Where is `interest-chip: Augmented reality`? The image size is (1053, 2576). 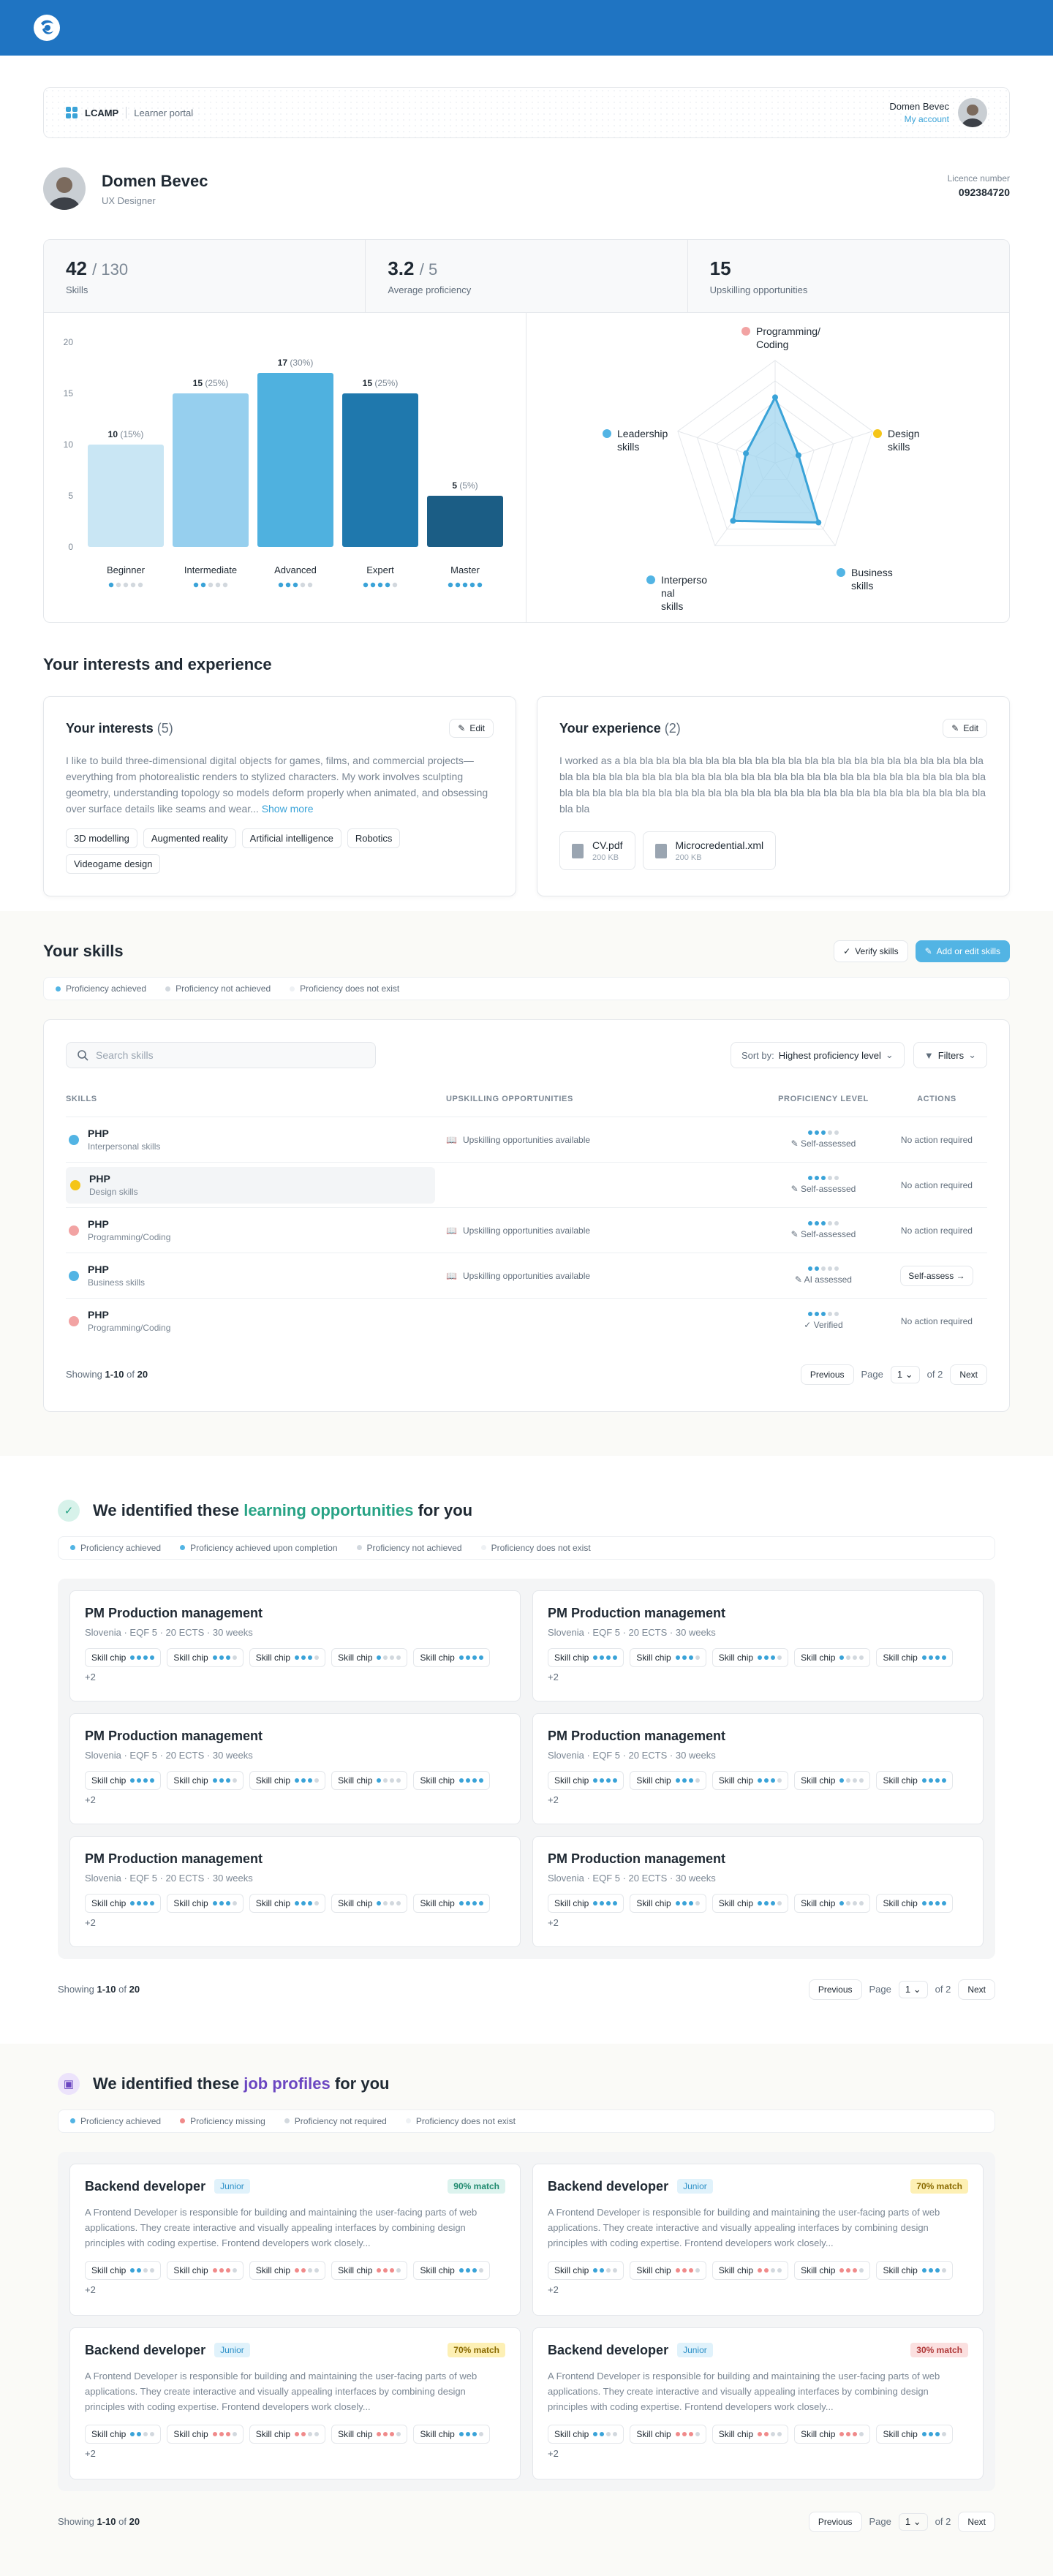 interest-chip: Augmented reality is located at coordinates (189, 838).